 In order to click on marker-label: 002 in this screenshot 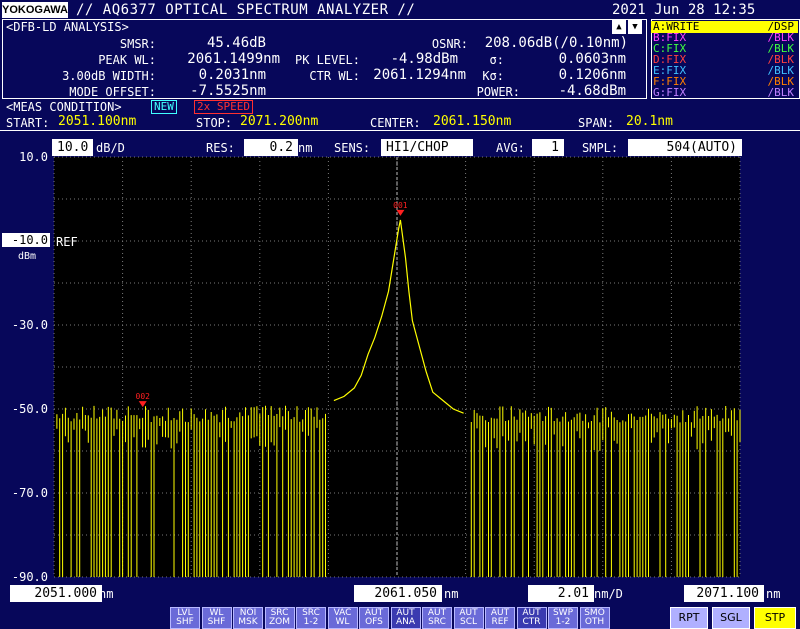, I will do `click(143, 396)`.